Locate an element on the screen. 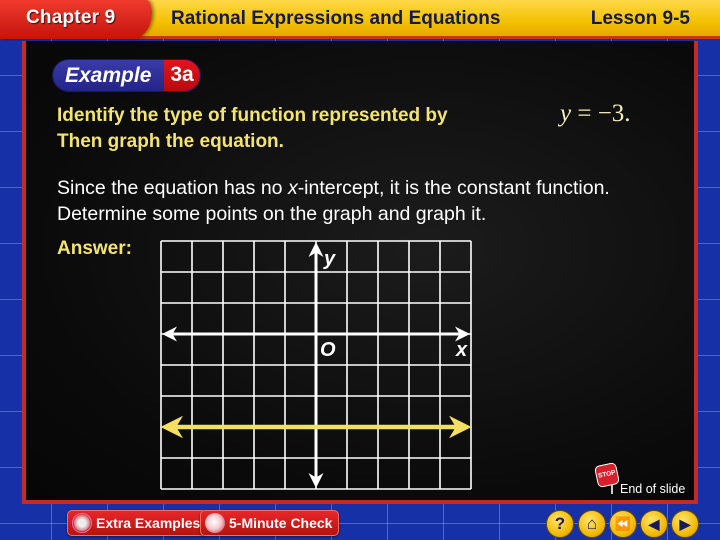 This screenshot has height=540, width=720. lesson-label: Lesson 9-5 is located at coordinates (640, 18).